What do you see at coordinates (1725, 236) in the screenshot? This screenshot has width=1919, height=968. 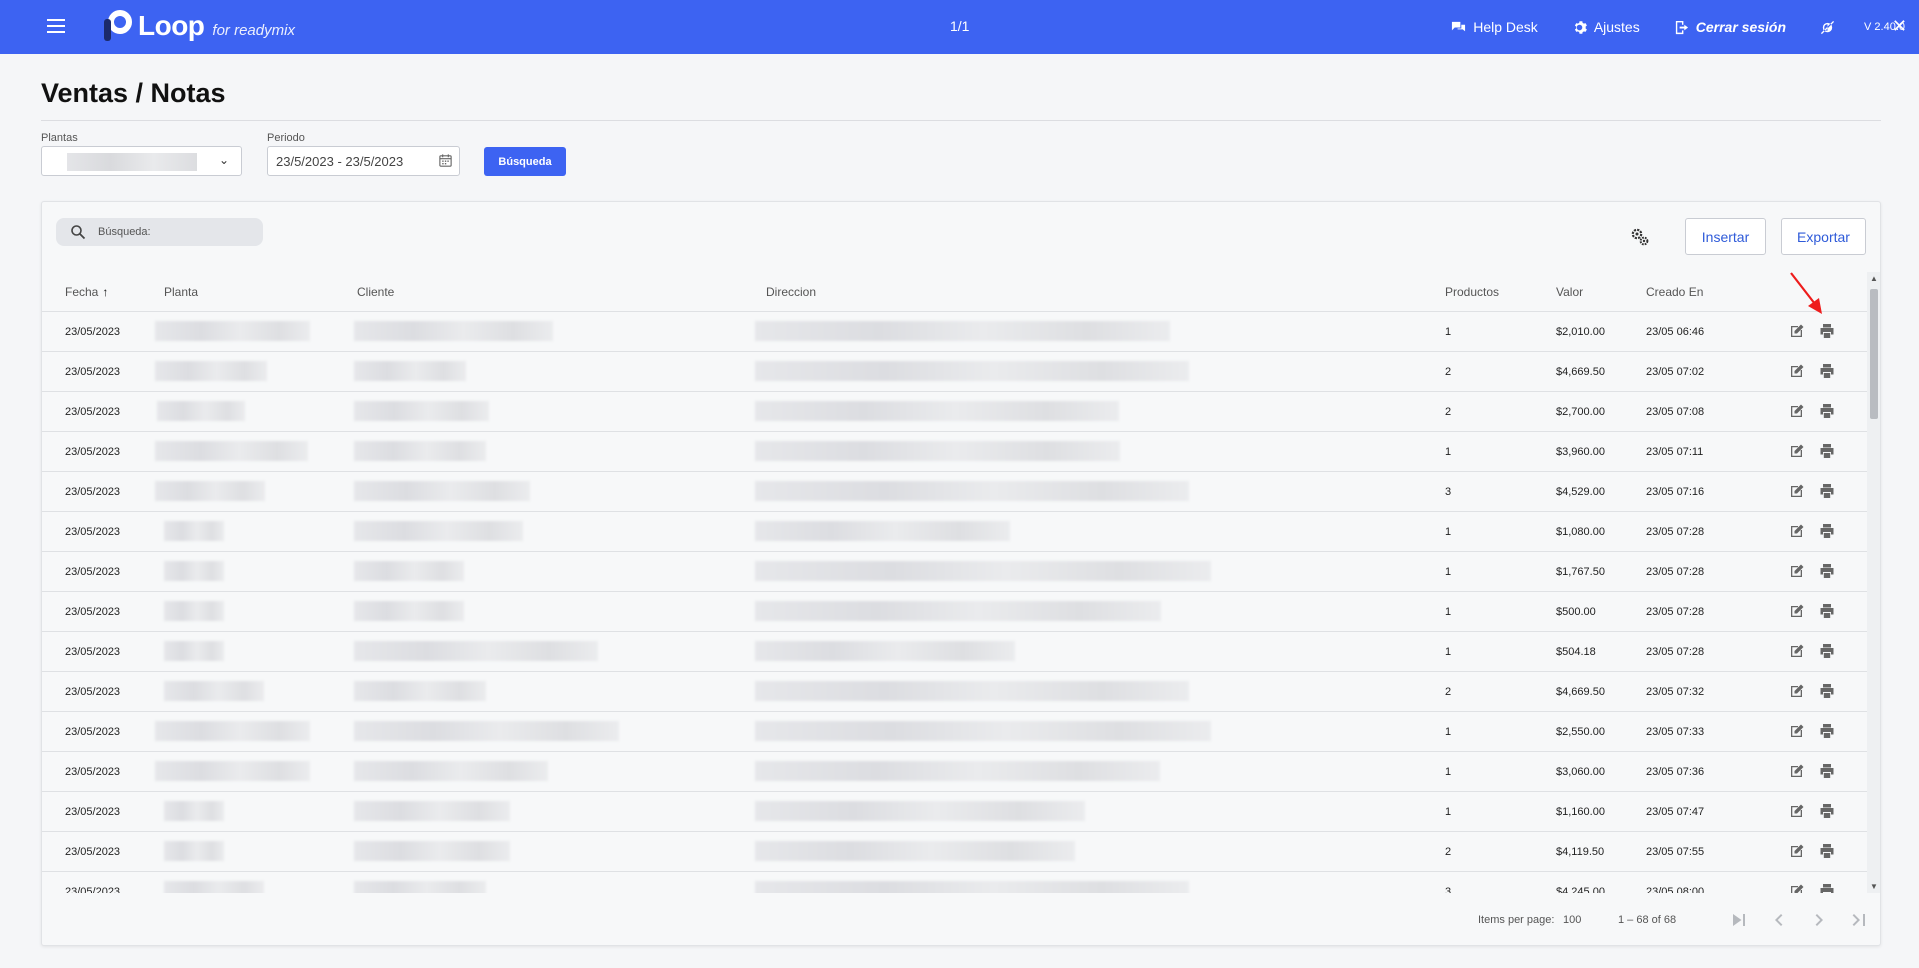 I see `insert-button: Insertar` at bounding box center [1725, 236].